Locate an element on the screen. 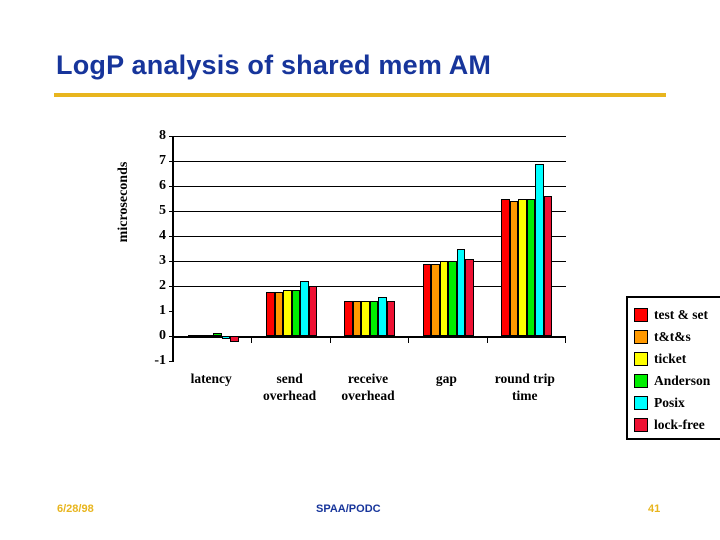 This screenshot has height=540, width=720. footer-page-number: 41 is located at coordinates (654, 509).